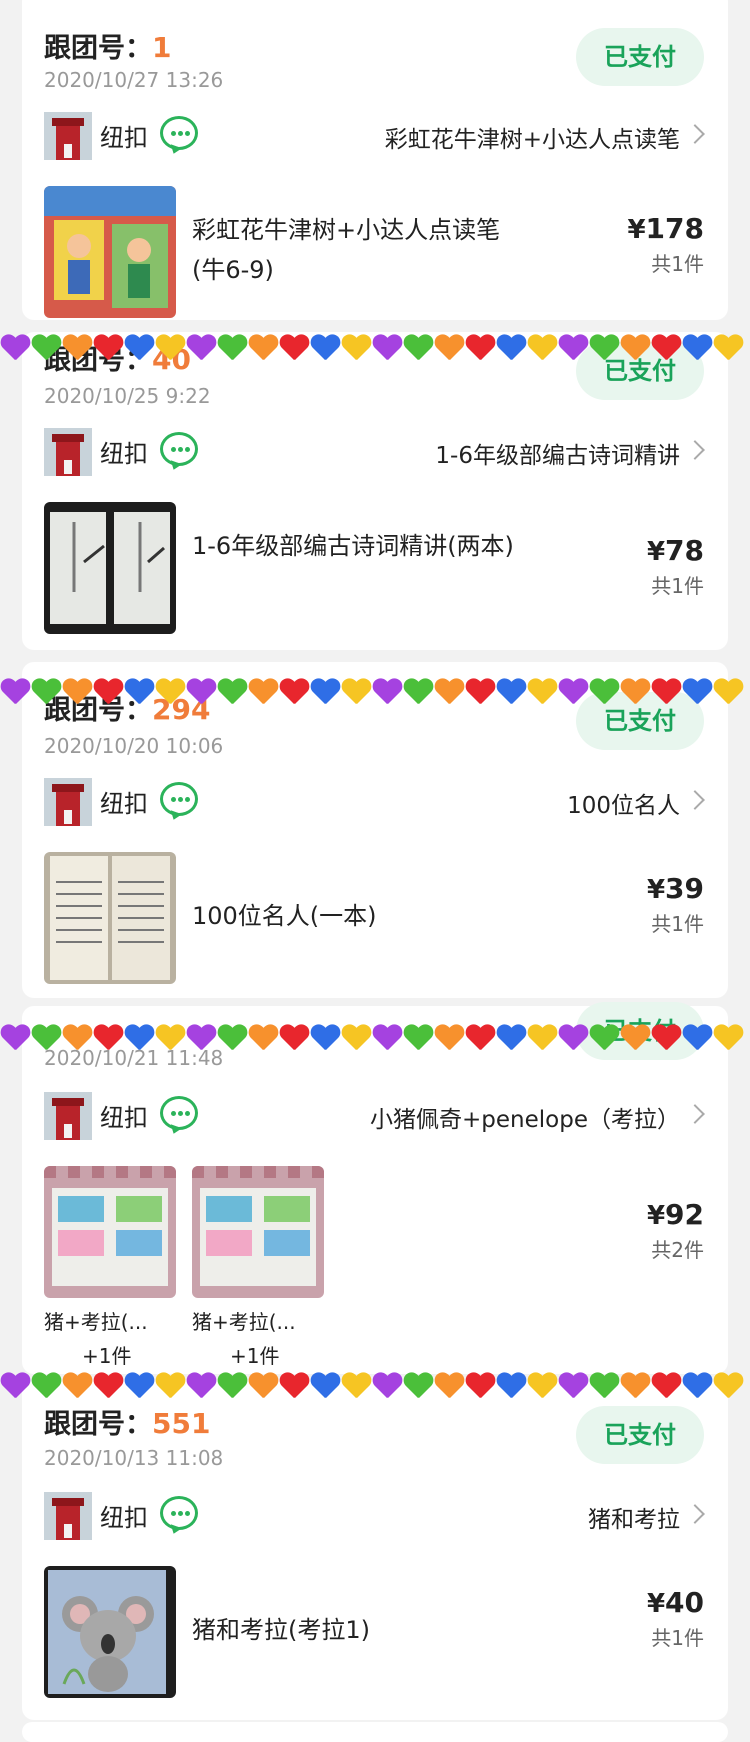  Describe the element at coordinates (346, 250) in the screenshot. I see `product-title: 彩虹花牛津树+小达人点读笔(牛6-9)` at that location.